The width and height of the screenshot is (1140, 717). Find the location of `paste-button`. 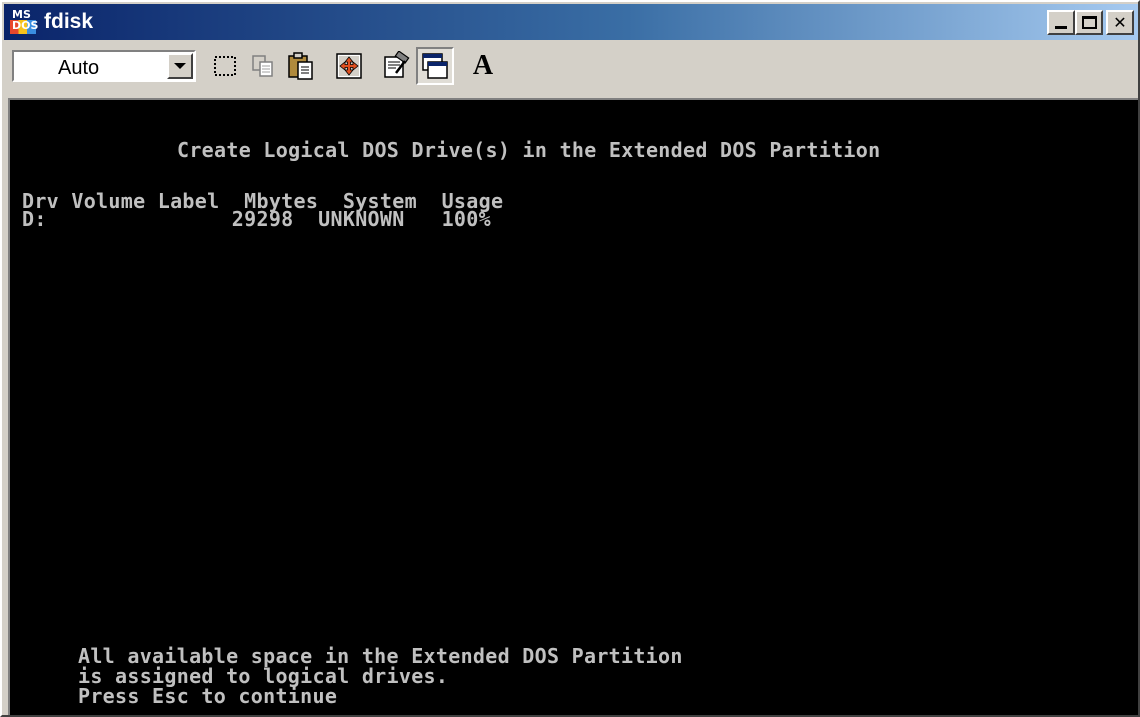

paste-button is located at coordinates (301, 66).